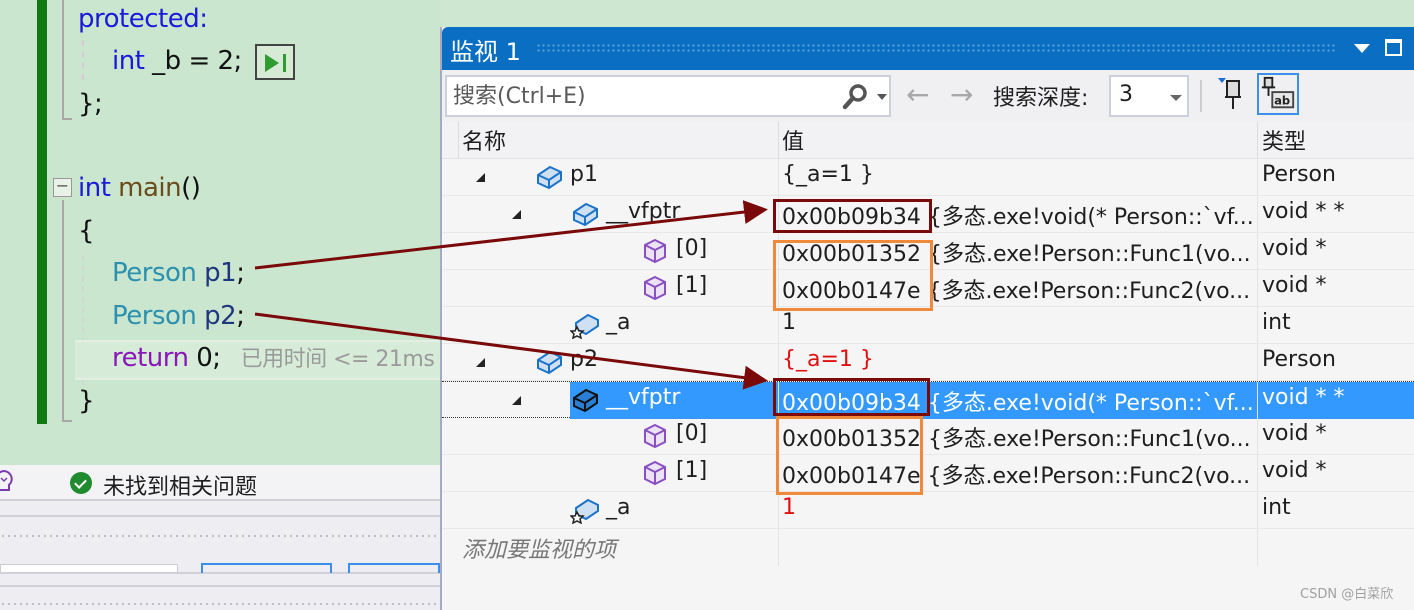 The width and height of the screenshot is (1414, 610). I want to click on watch-title: 监视 1, so click(485, 52).